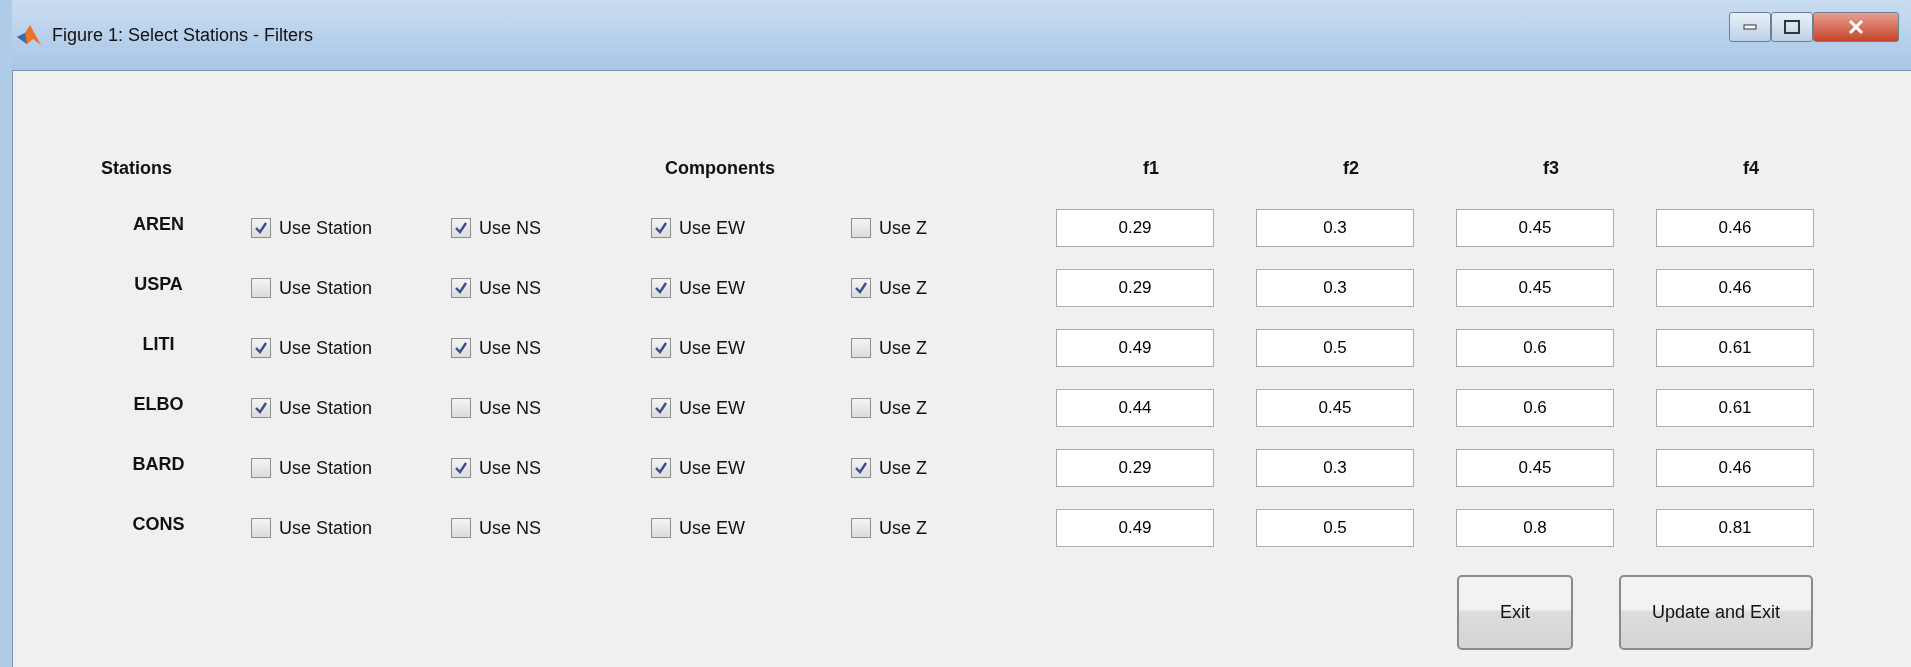 The height and width of the screenshot is (667, 1911). I want to click on station-name: AREN, so click(158, 224).